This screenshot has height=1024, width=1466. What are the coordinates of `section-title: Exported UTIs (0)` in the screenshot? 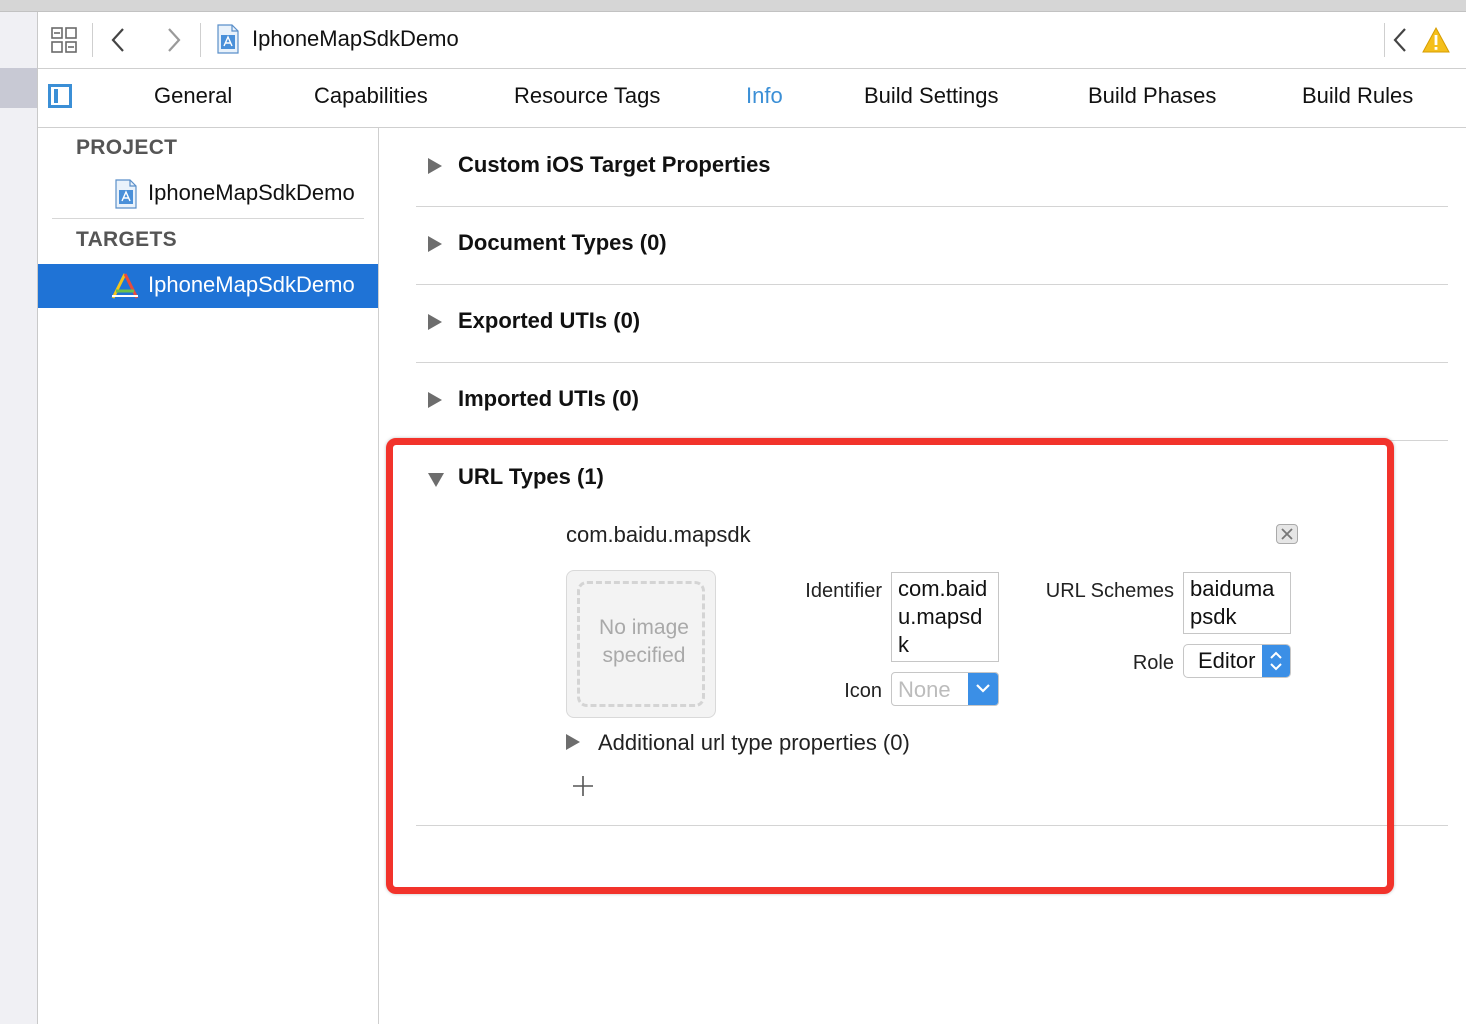 It's located at (549, 320).